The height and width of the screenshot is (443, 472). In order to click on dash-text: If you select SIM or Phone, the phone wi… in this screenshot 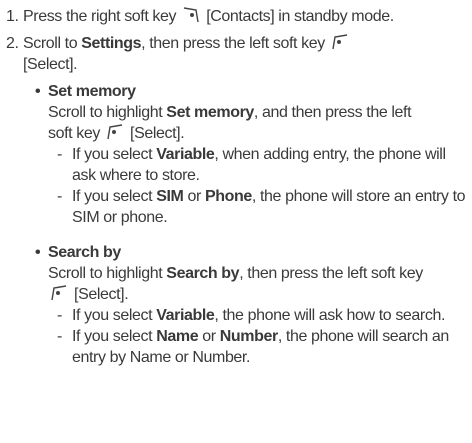, I will do `click(269, 207)`.